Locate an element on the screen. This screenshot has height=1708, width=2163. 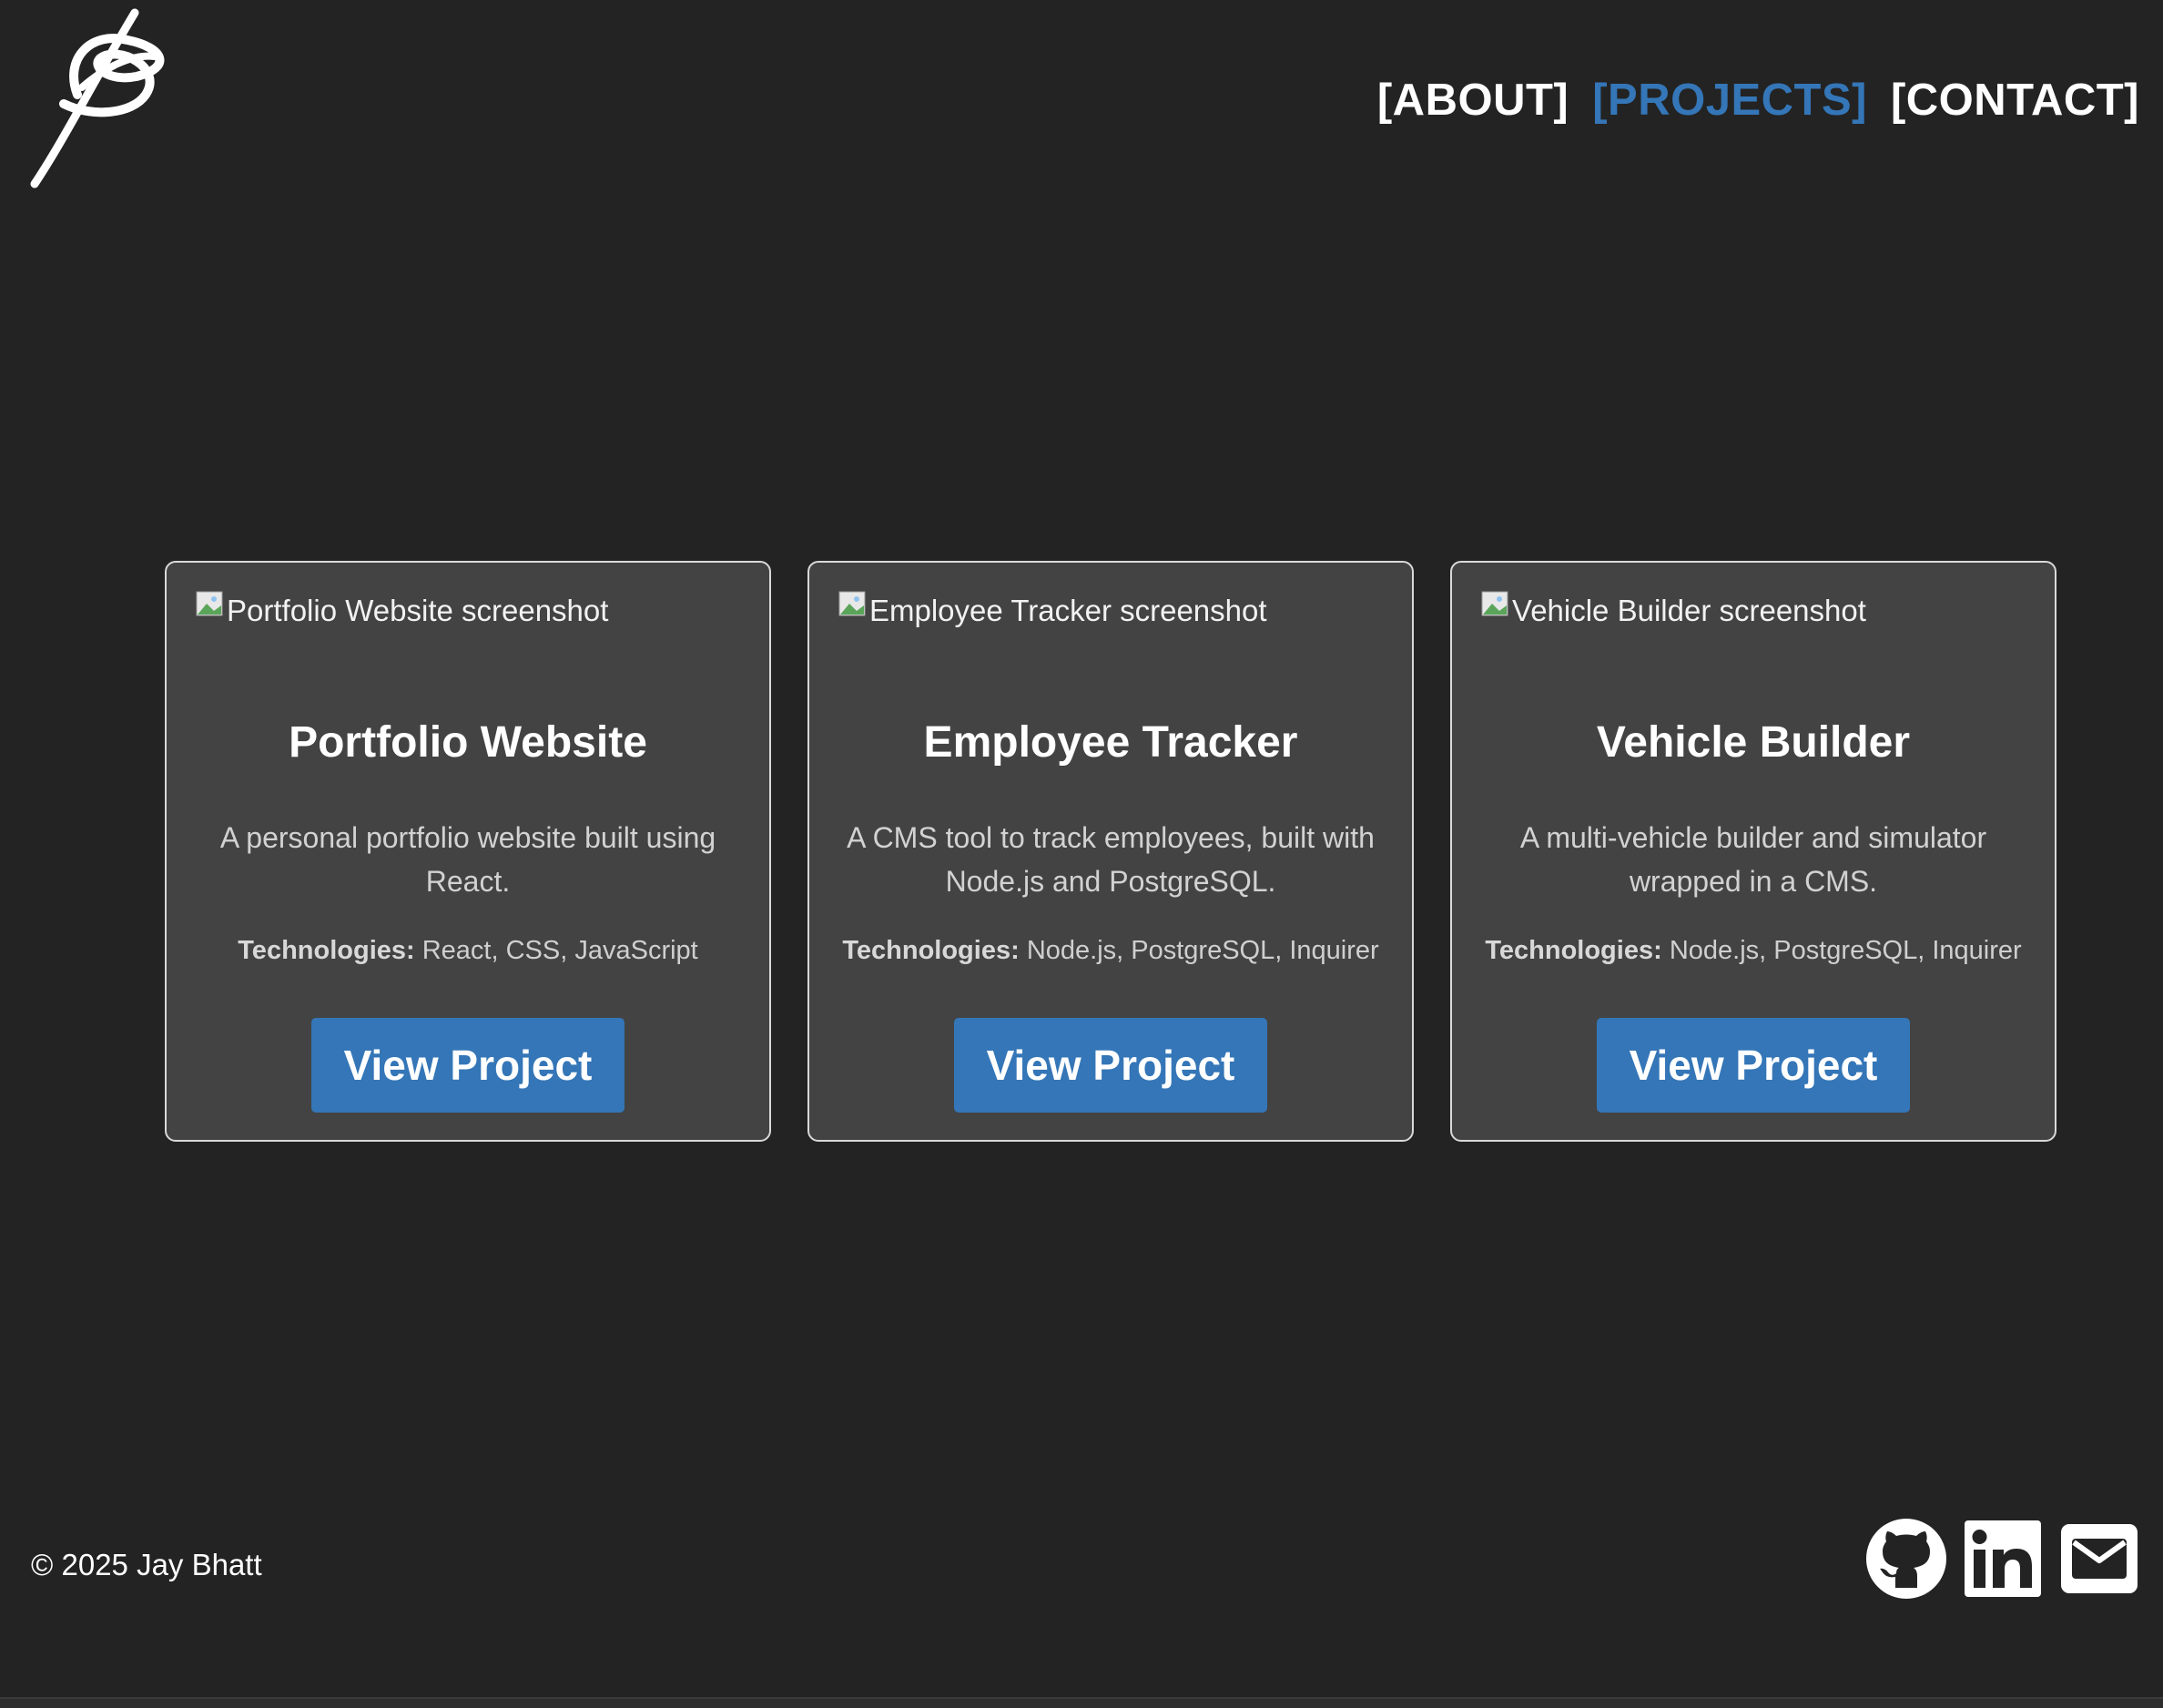
footer-copyright: © 2025 Jay Bhatt is located at coordinates (146, 1565).